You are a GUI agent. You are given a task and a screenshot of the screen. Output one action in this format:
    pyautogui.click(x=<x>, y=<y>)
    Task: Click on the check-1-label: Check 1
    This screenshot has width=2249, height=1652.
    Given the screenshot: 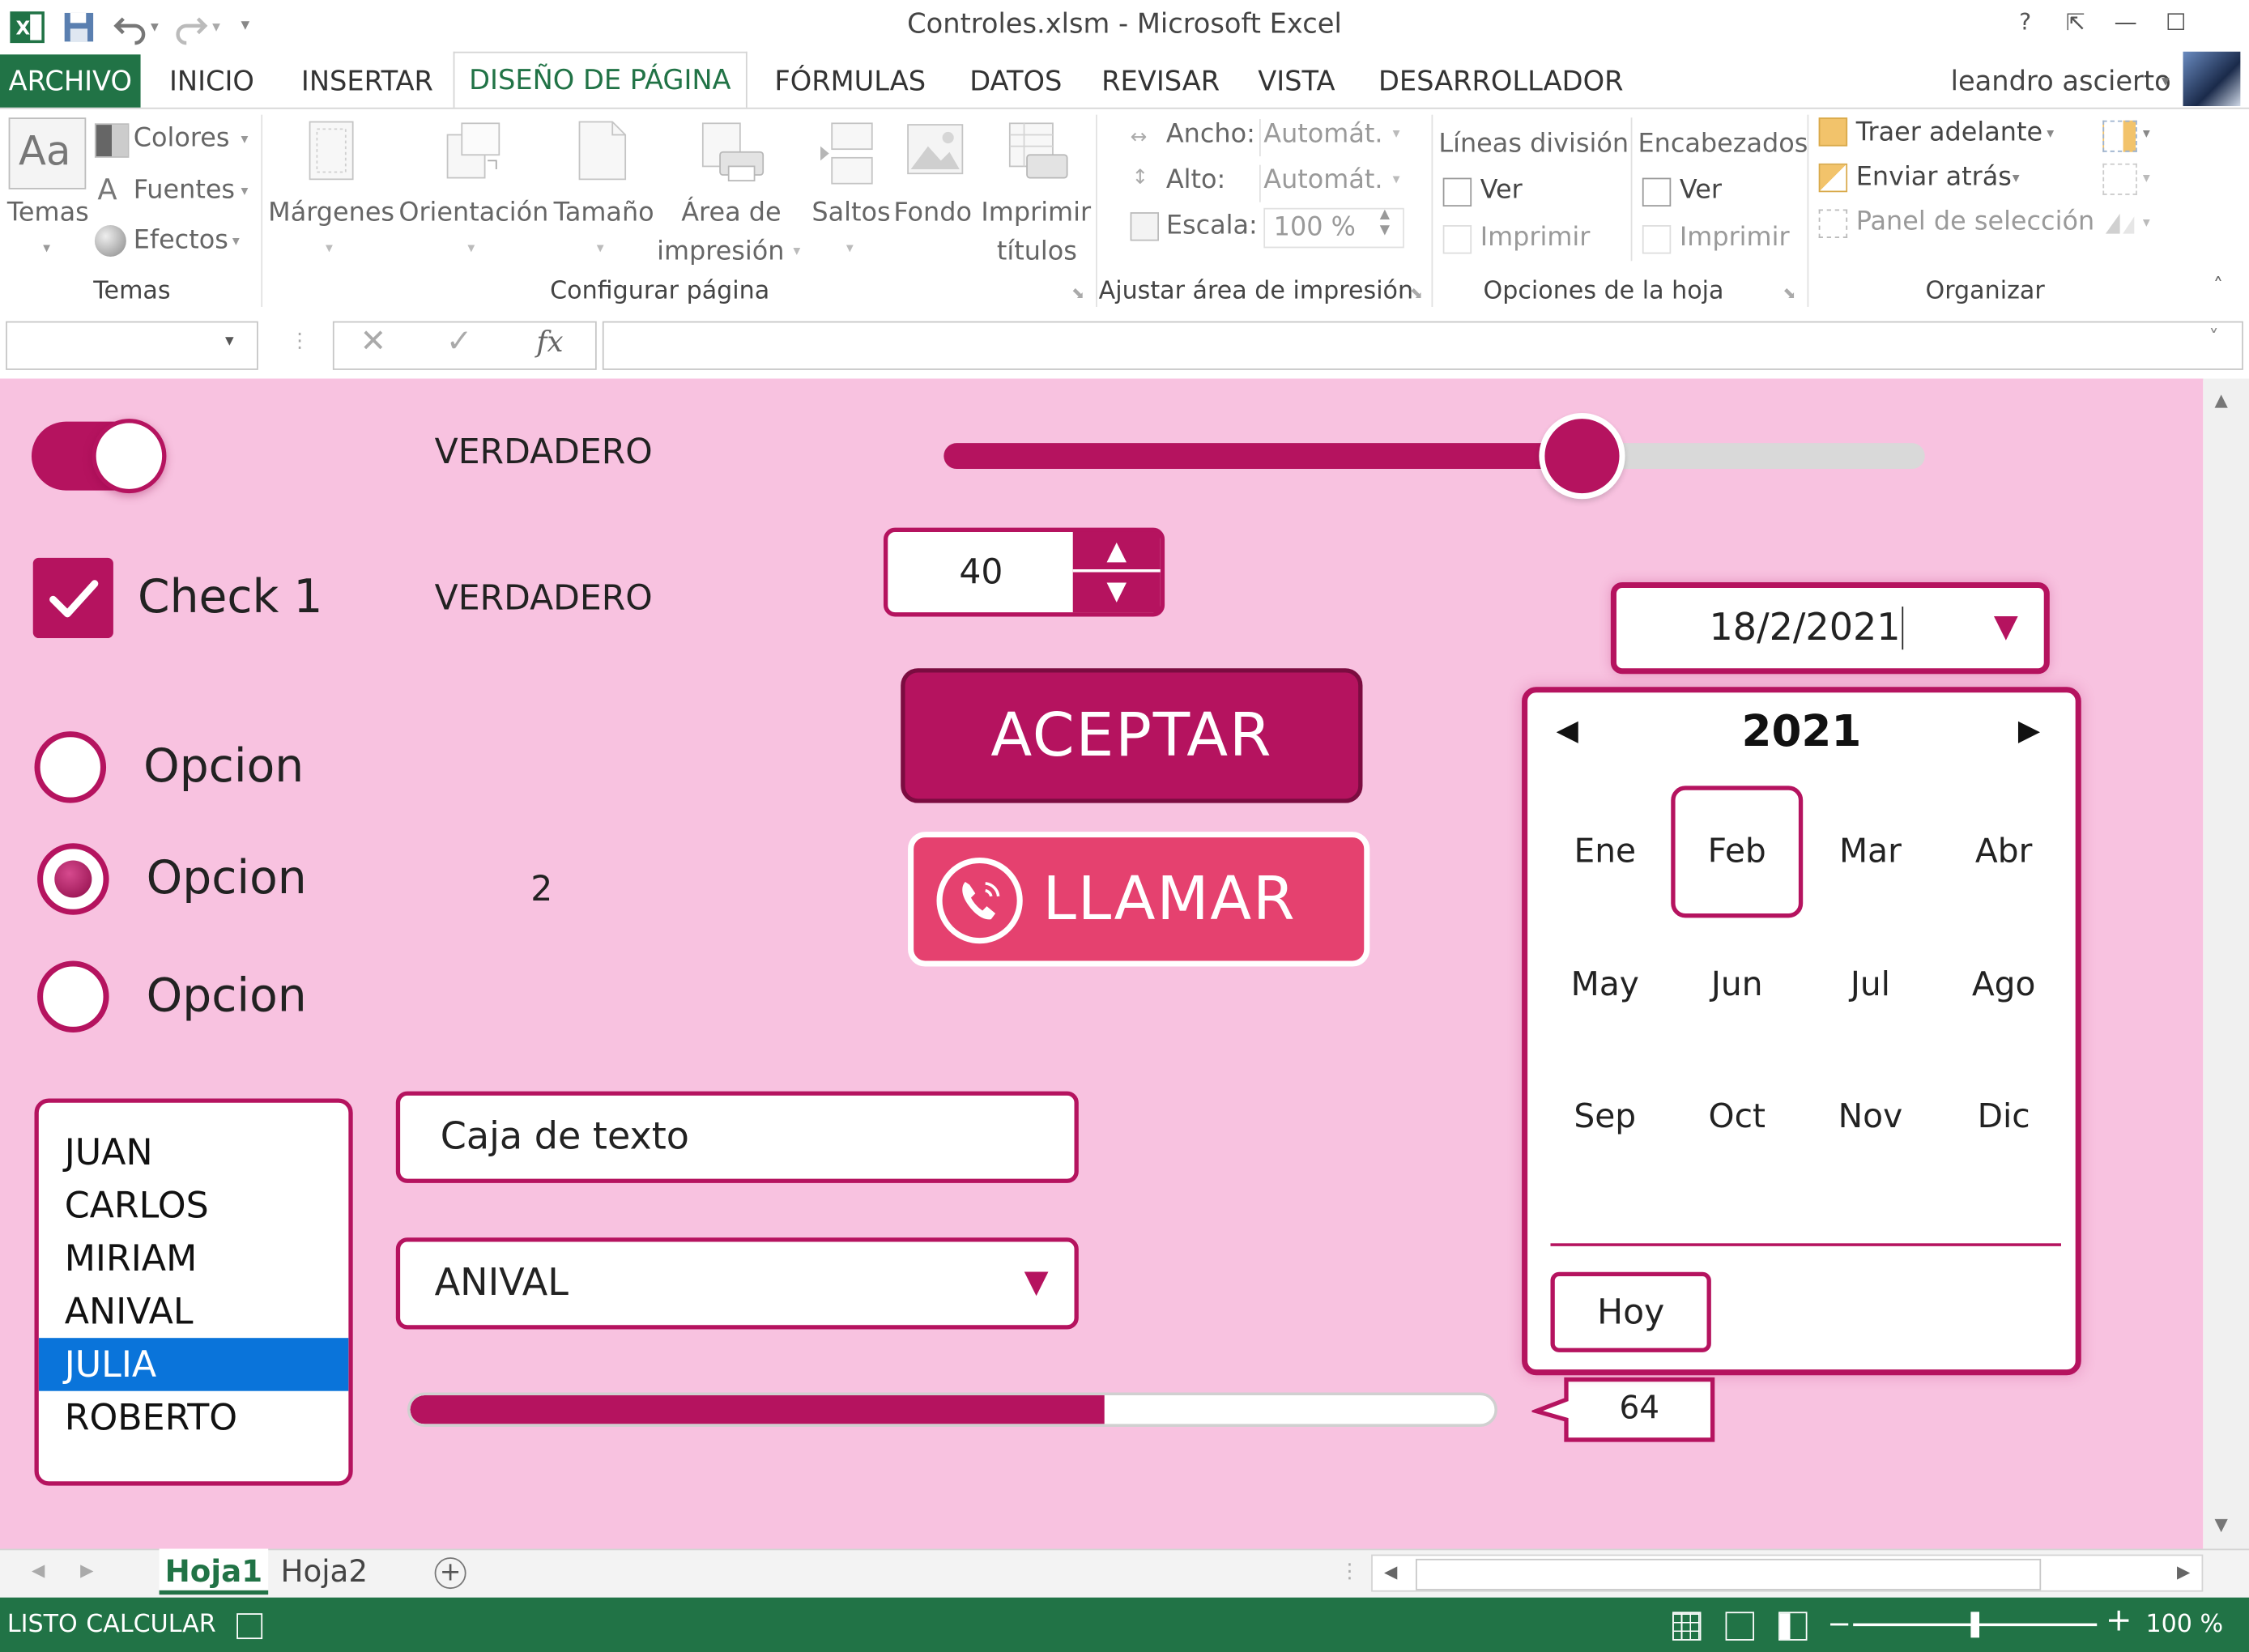 What is the action you would take?
    pyautogui.click(x=230, y=596)
    